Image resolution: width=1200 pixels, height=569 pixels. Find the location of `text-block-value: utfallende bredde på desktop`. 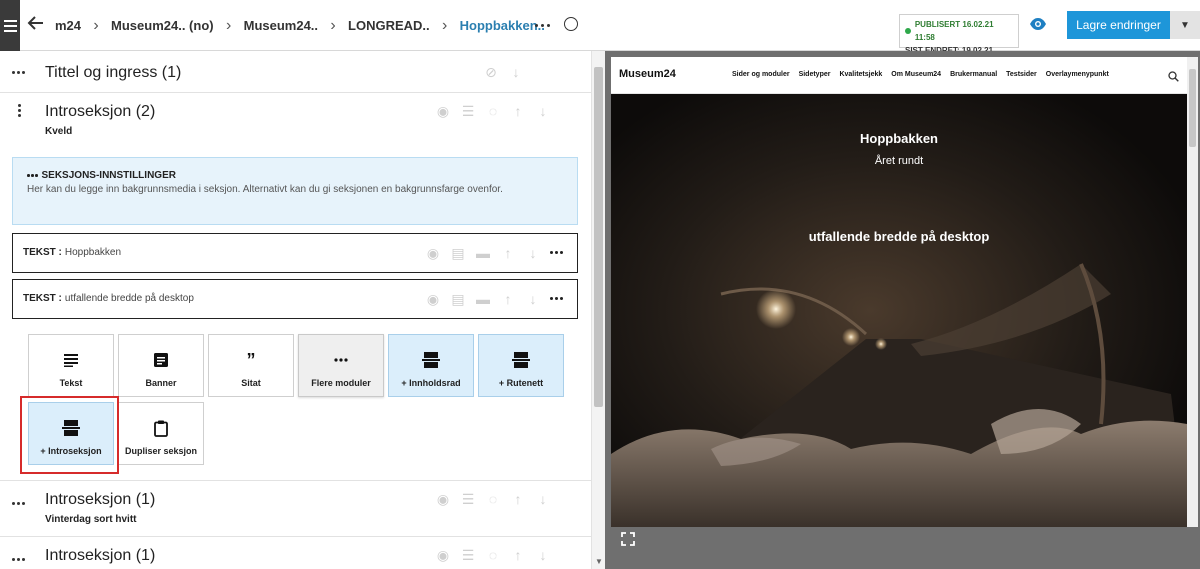

text-block-value: utfallende bredde på desktop is located at coordinates (129, 298).